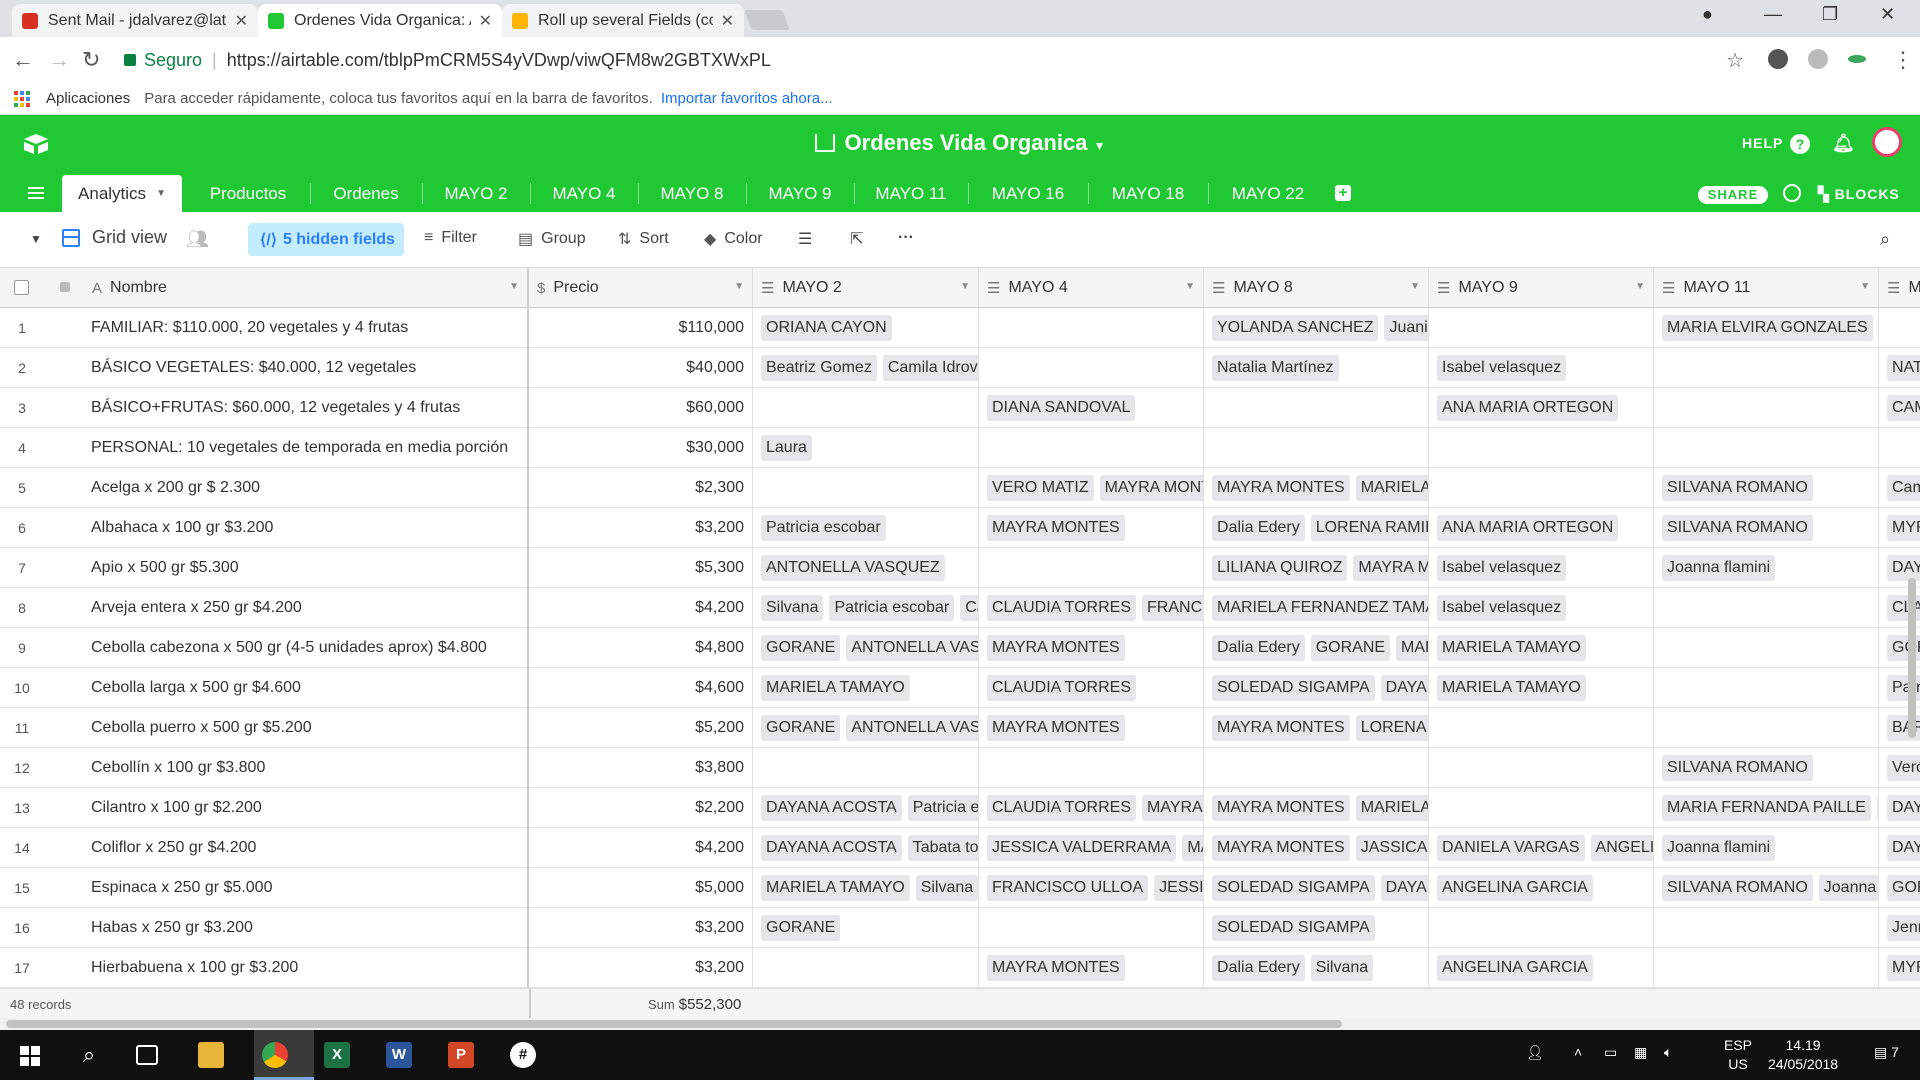  What do you see at coordinates (641, 808) in the screenshot?
I see `cell-precio: $2,200` at bounding box center [641, 808].